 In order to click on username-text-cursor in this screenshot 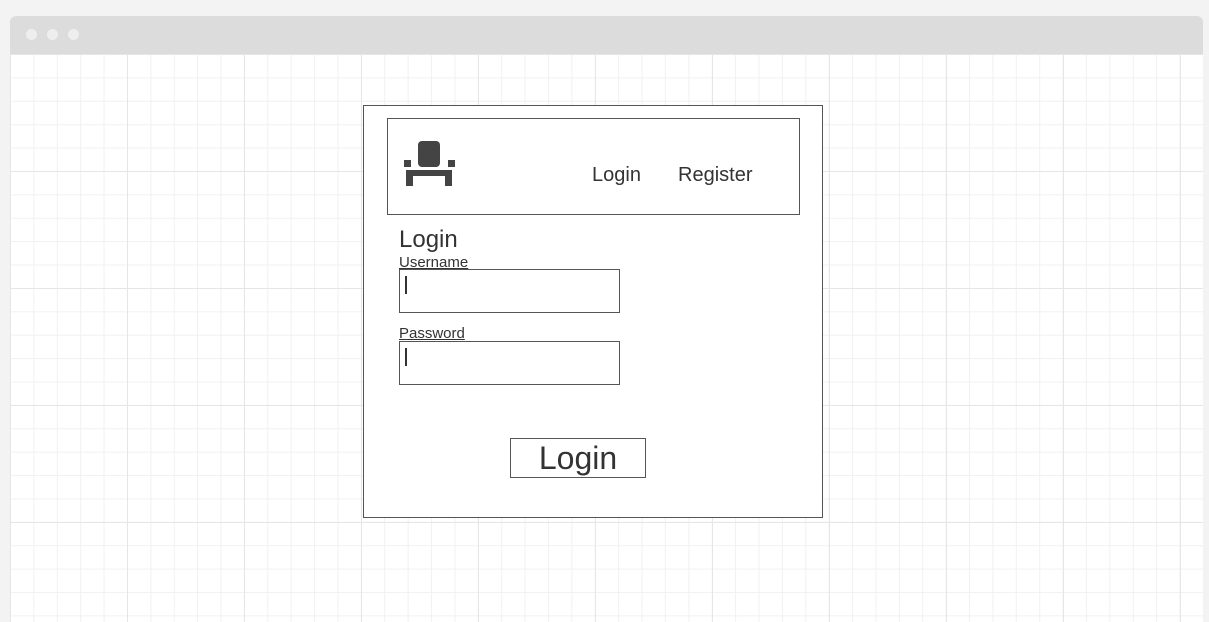, I will do `click(406, 285)`.